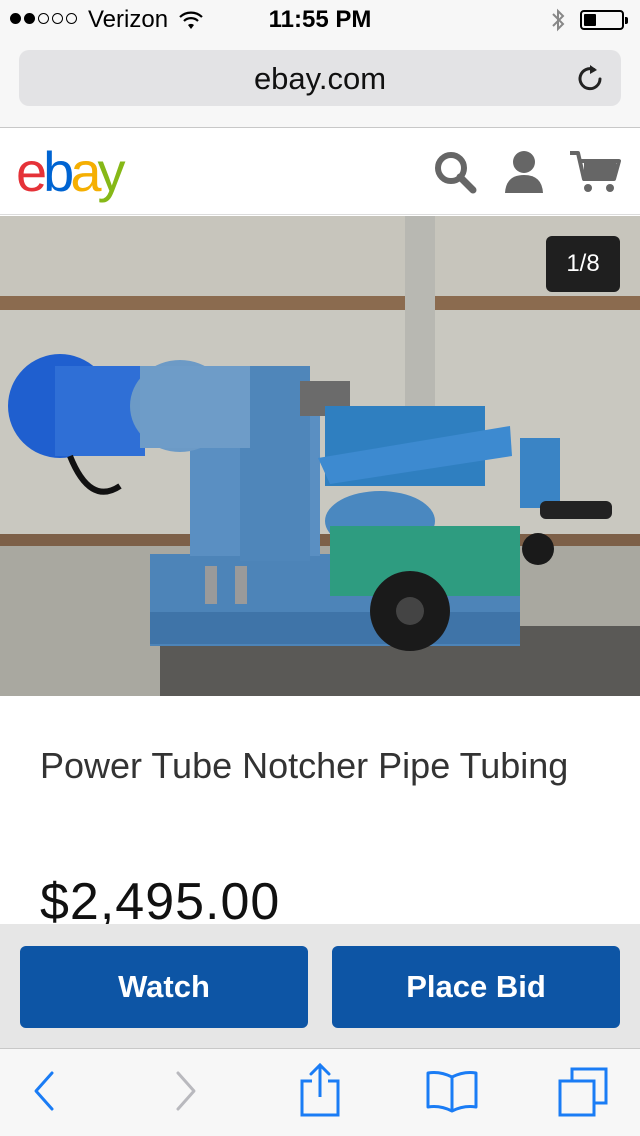  What do you see at coordinates (164, 987) in the screenshot?
I see `watch-button: Watch` at bounding box center [164, 987].